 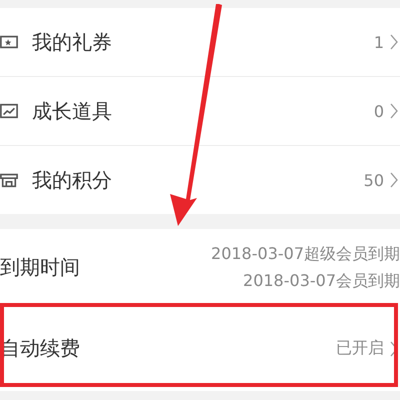 What do you see at coordinates (321, 281) in the screenshot?
I see `expiry-date: 2018-03-07会员到期` at bounding box center [321, 281].